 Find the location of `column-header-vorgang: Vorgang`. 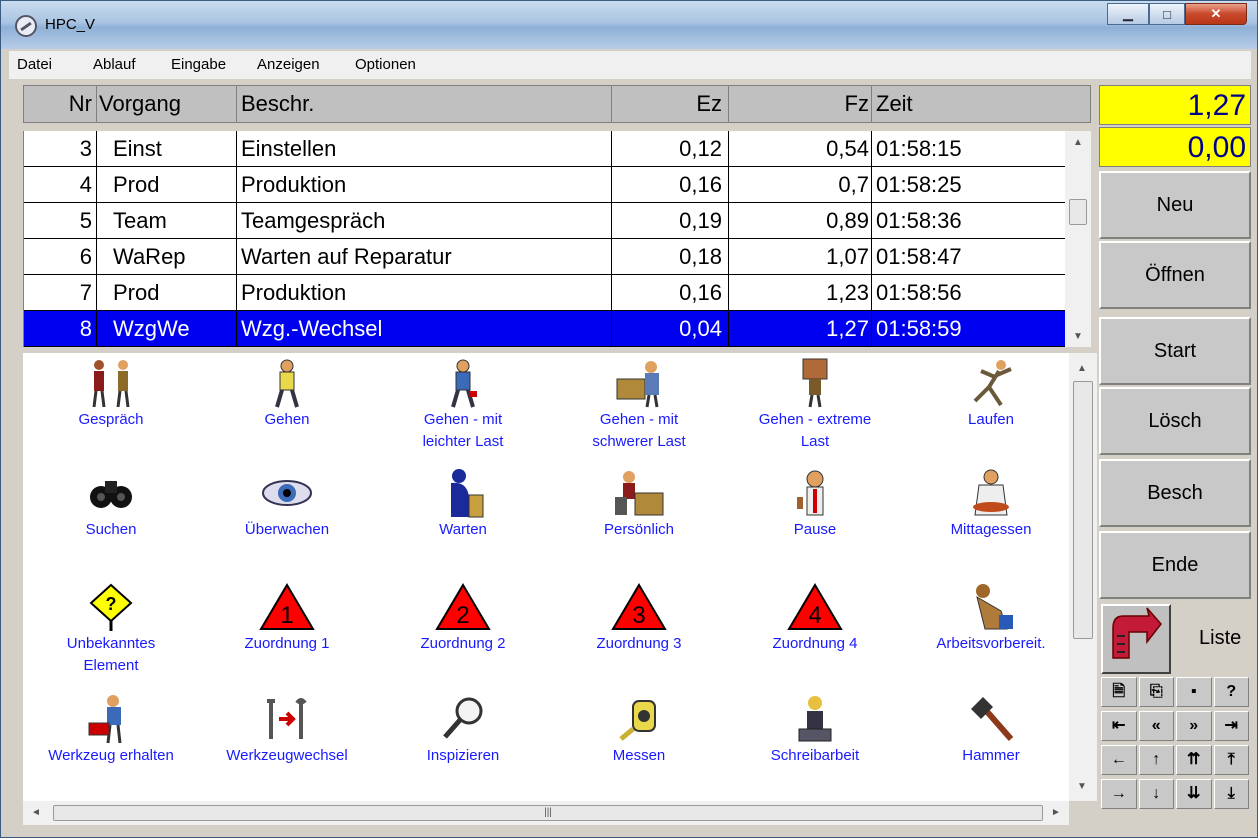

column-header-vorgang: Vorgang is located at coordinates (167, 104).